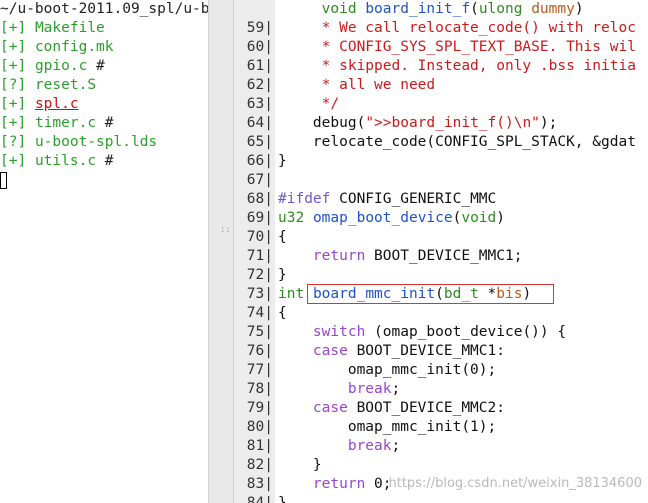  What do you see at coordinates (61, 66) in the screenshot?
I see `file-name: gpio.c` at bounding box center [61, 66].